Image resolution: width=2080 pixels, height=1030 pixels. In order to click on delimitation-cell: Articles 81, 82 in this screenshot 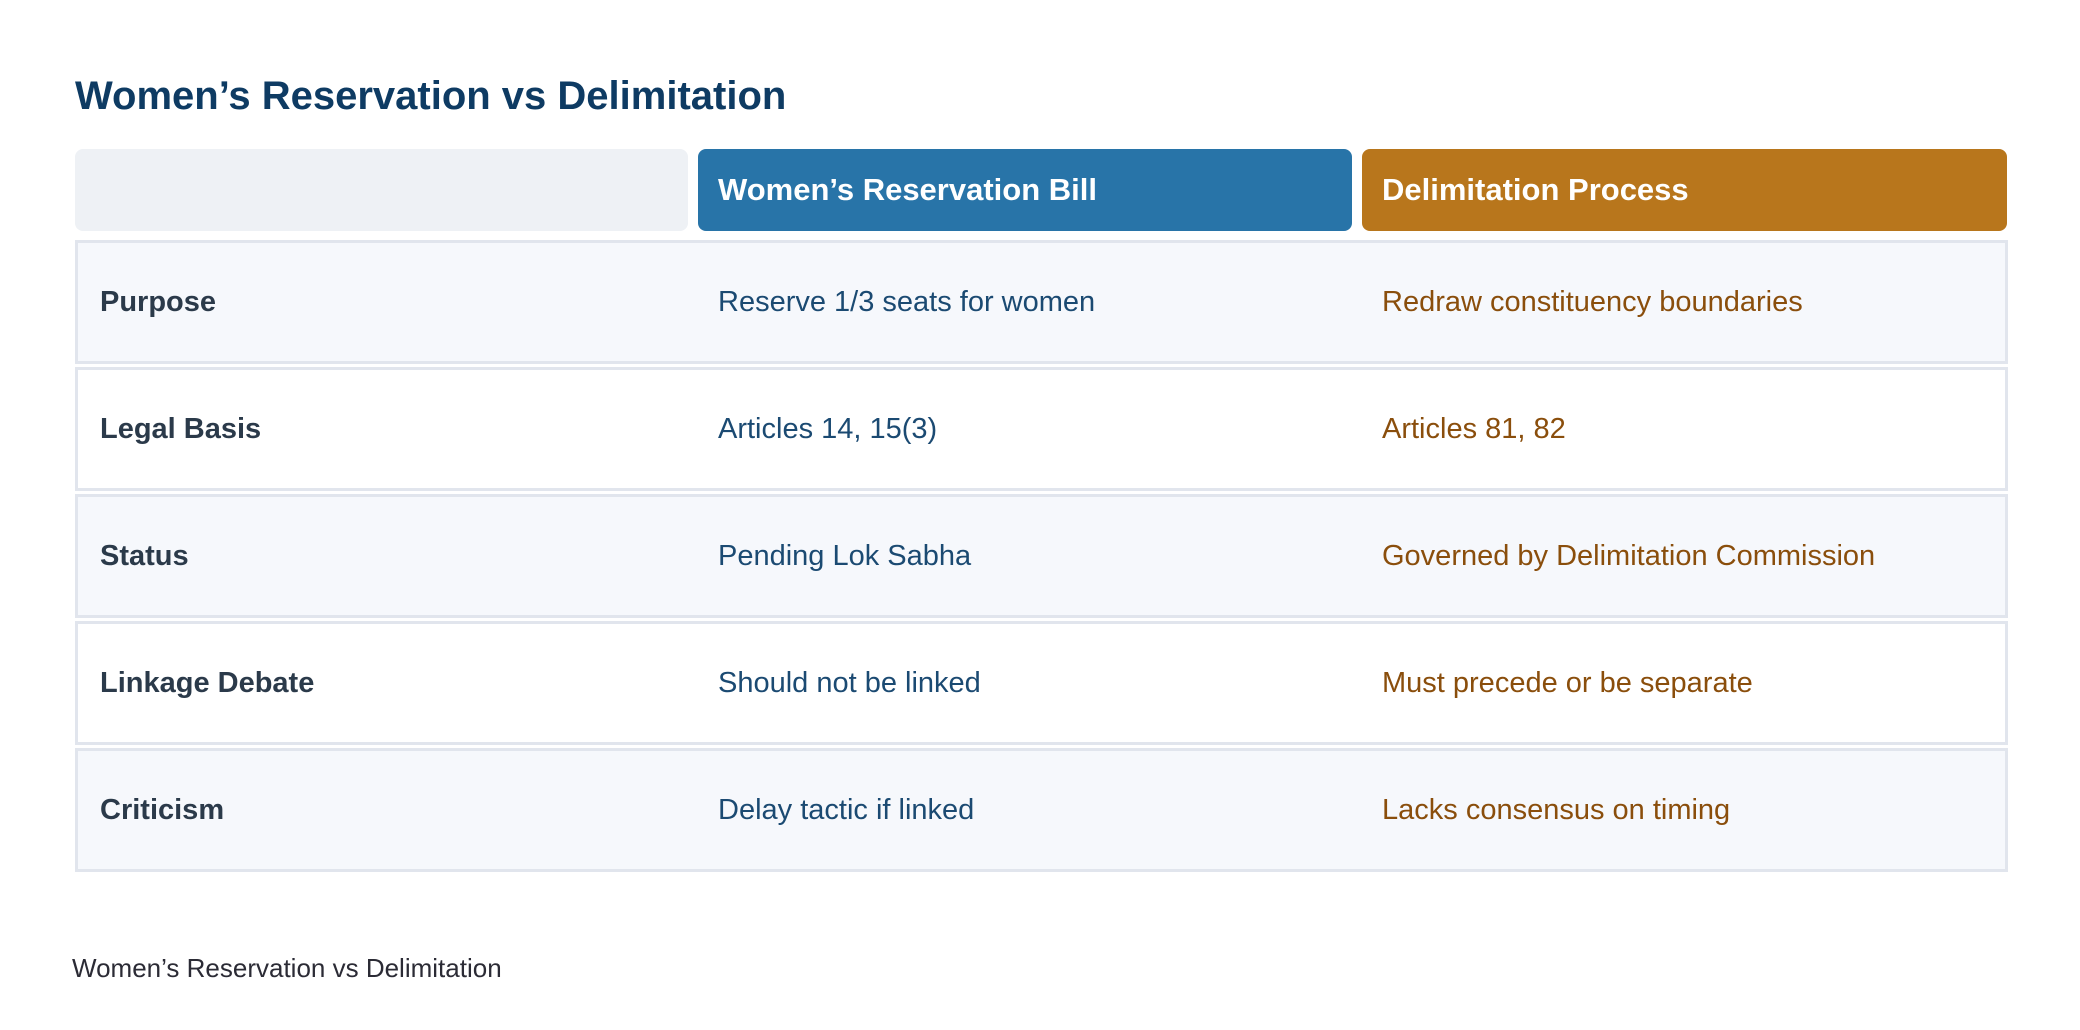, I will do `click(1474, 428)`.